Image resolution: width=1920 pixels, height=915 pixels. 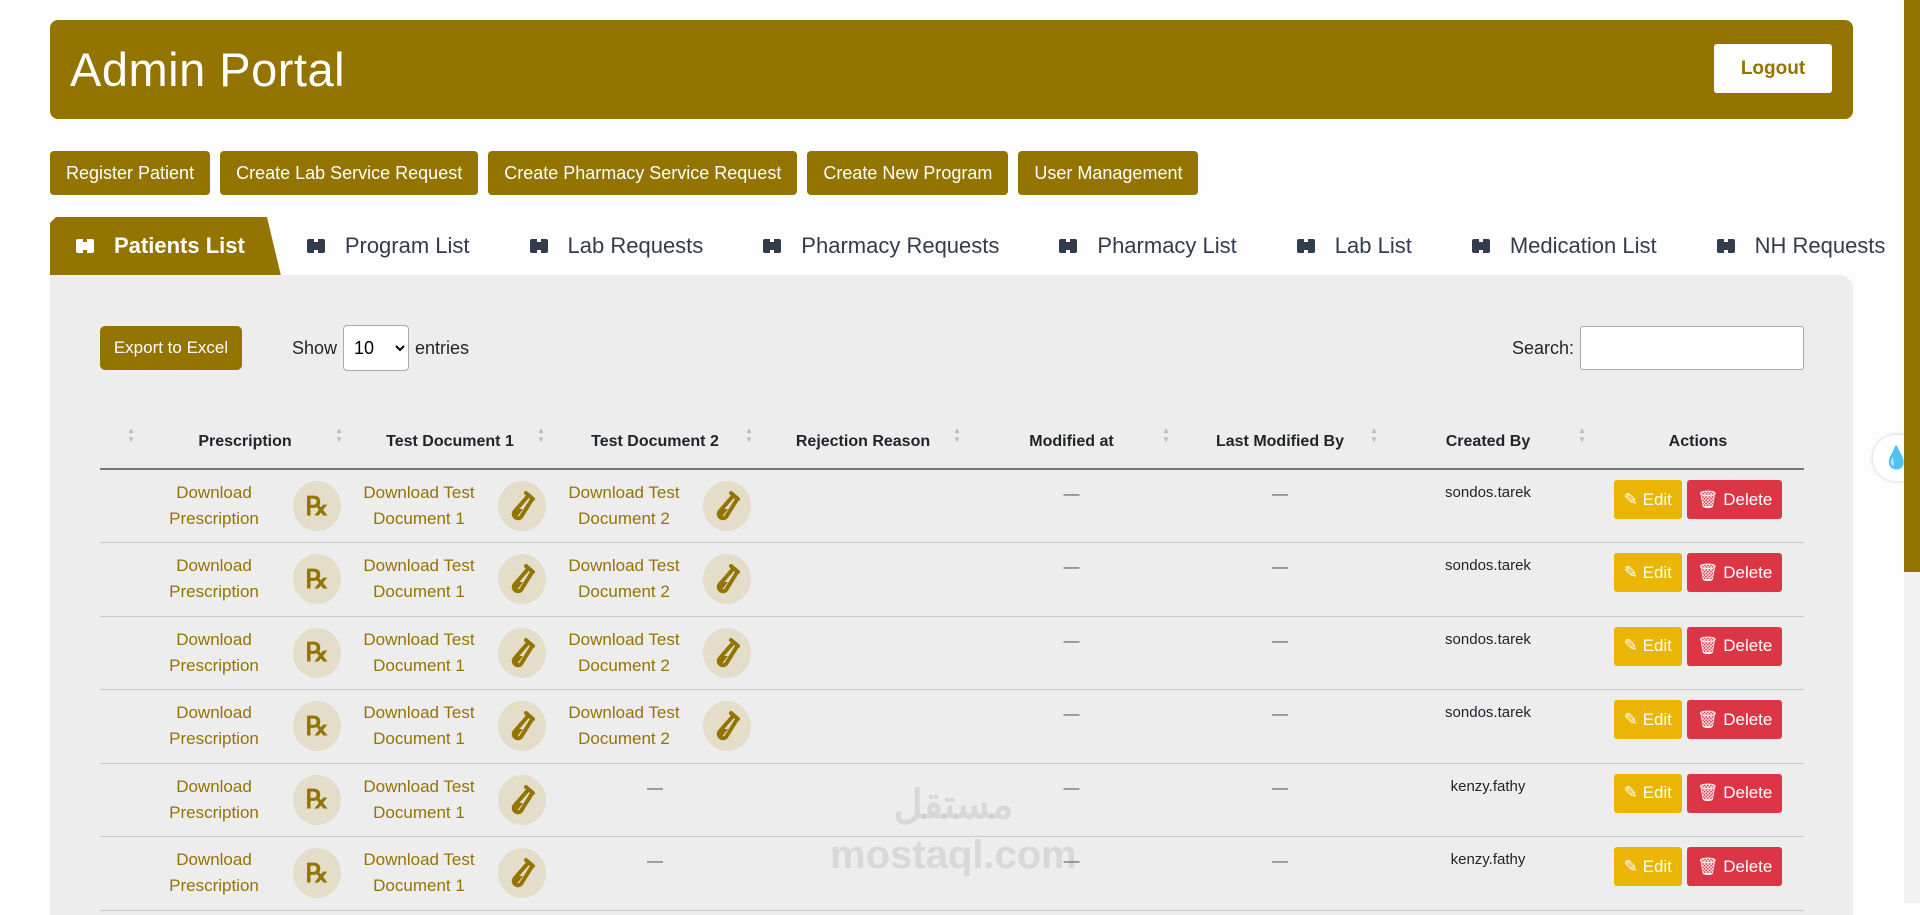 I want to click on tab-patients-list: Patients List, so click(x=165, y=246).